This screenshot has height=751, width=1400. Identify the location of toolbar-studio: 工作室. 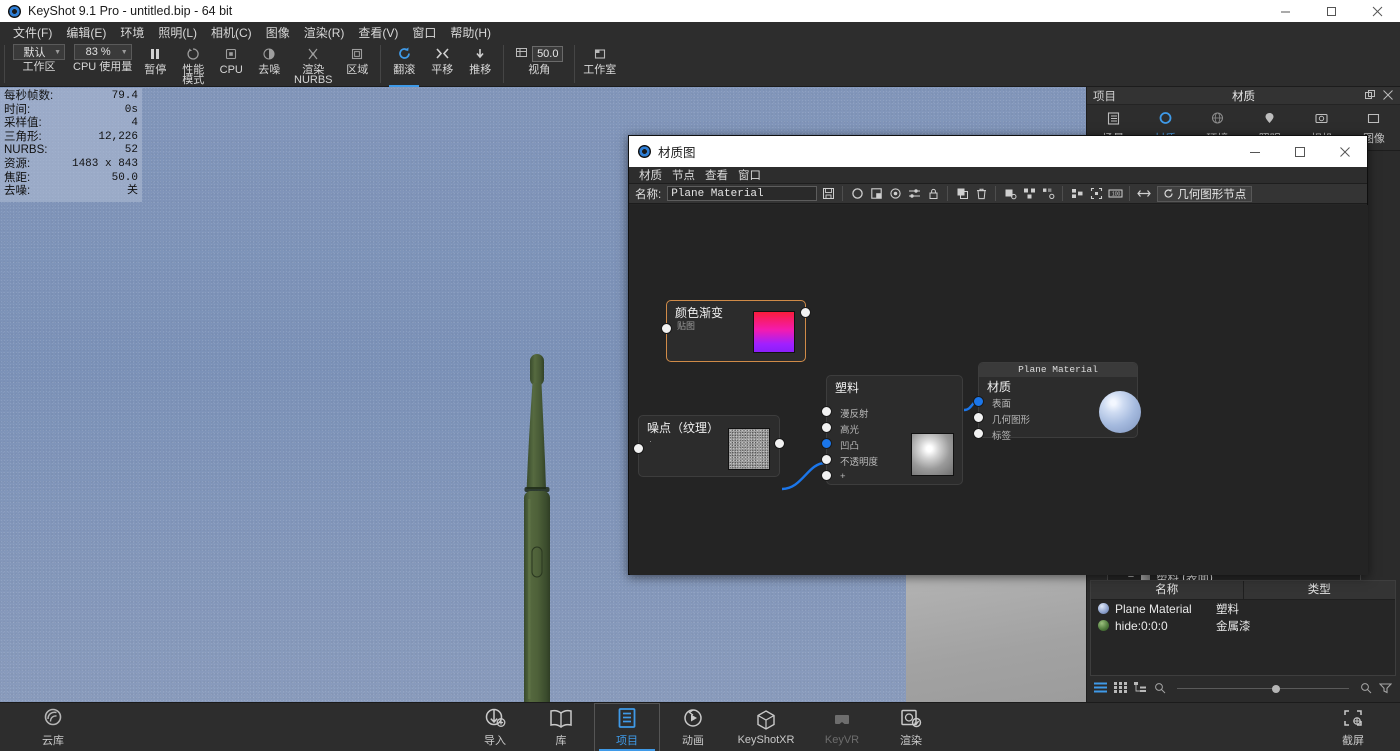
(599, 64).